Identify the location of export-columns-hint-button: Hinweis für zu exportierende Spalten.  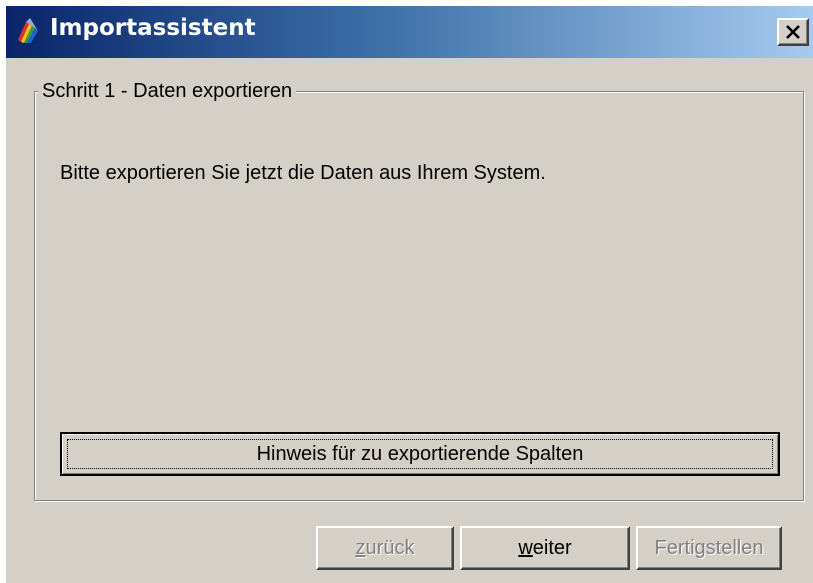
(420, 454).